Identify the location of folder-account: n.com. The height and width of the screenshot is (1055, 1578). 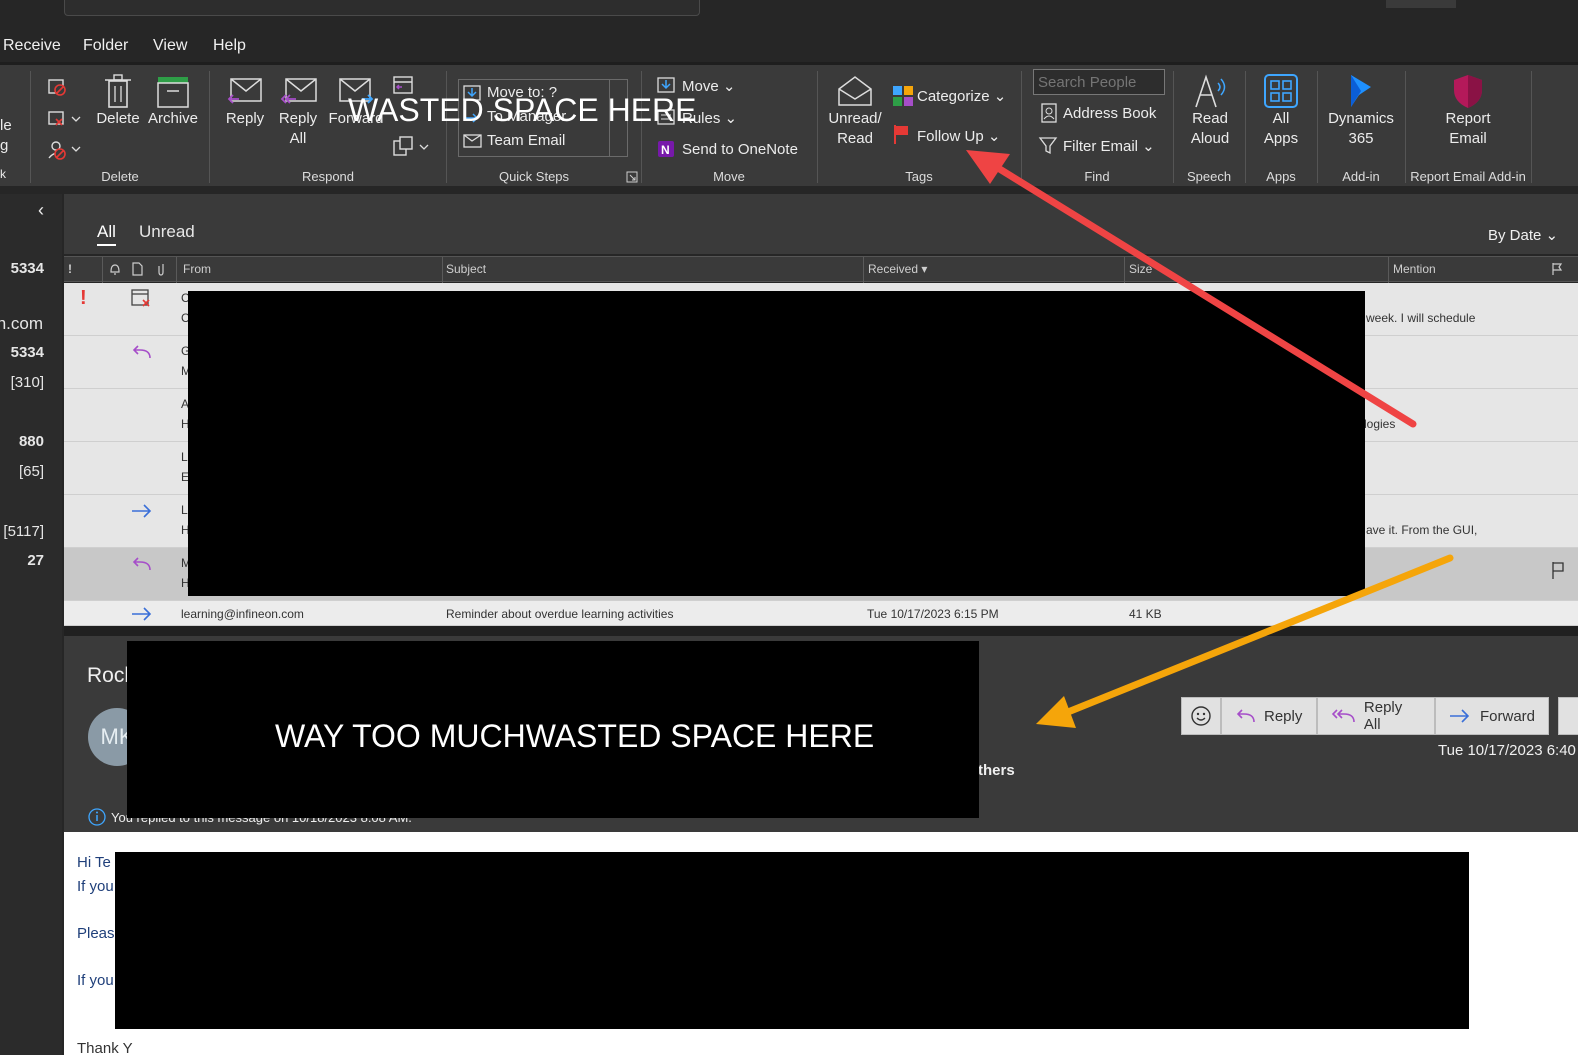
(21, 324).